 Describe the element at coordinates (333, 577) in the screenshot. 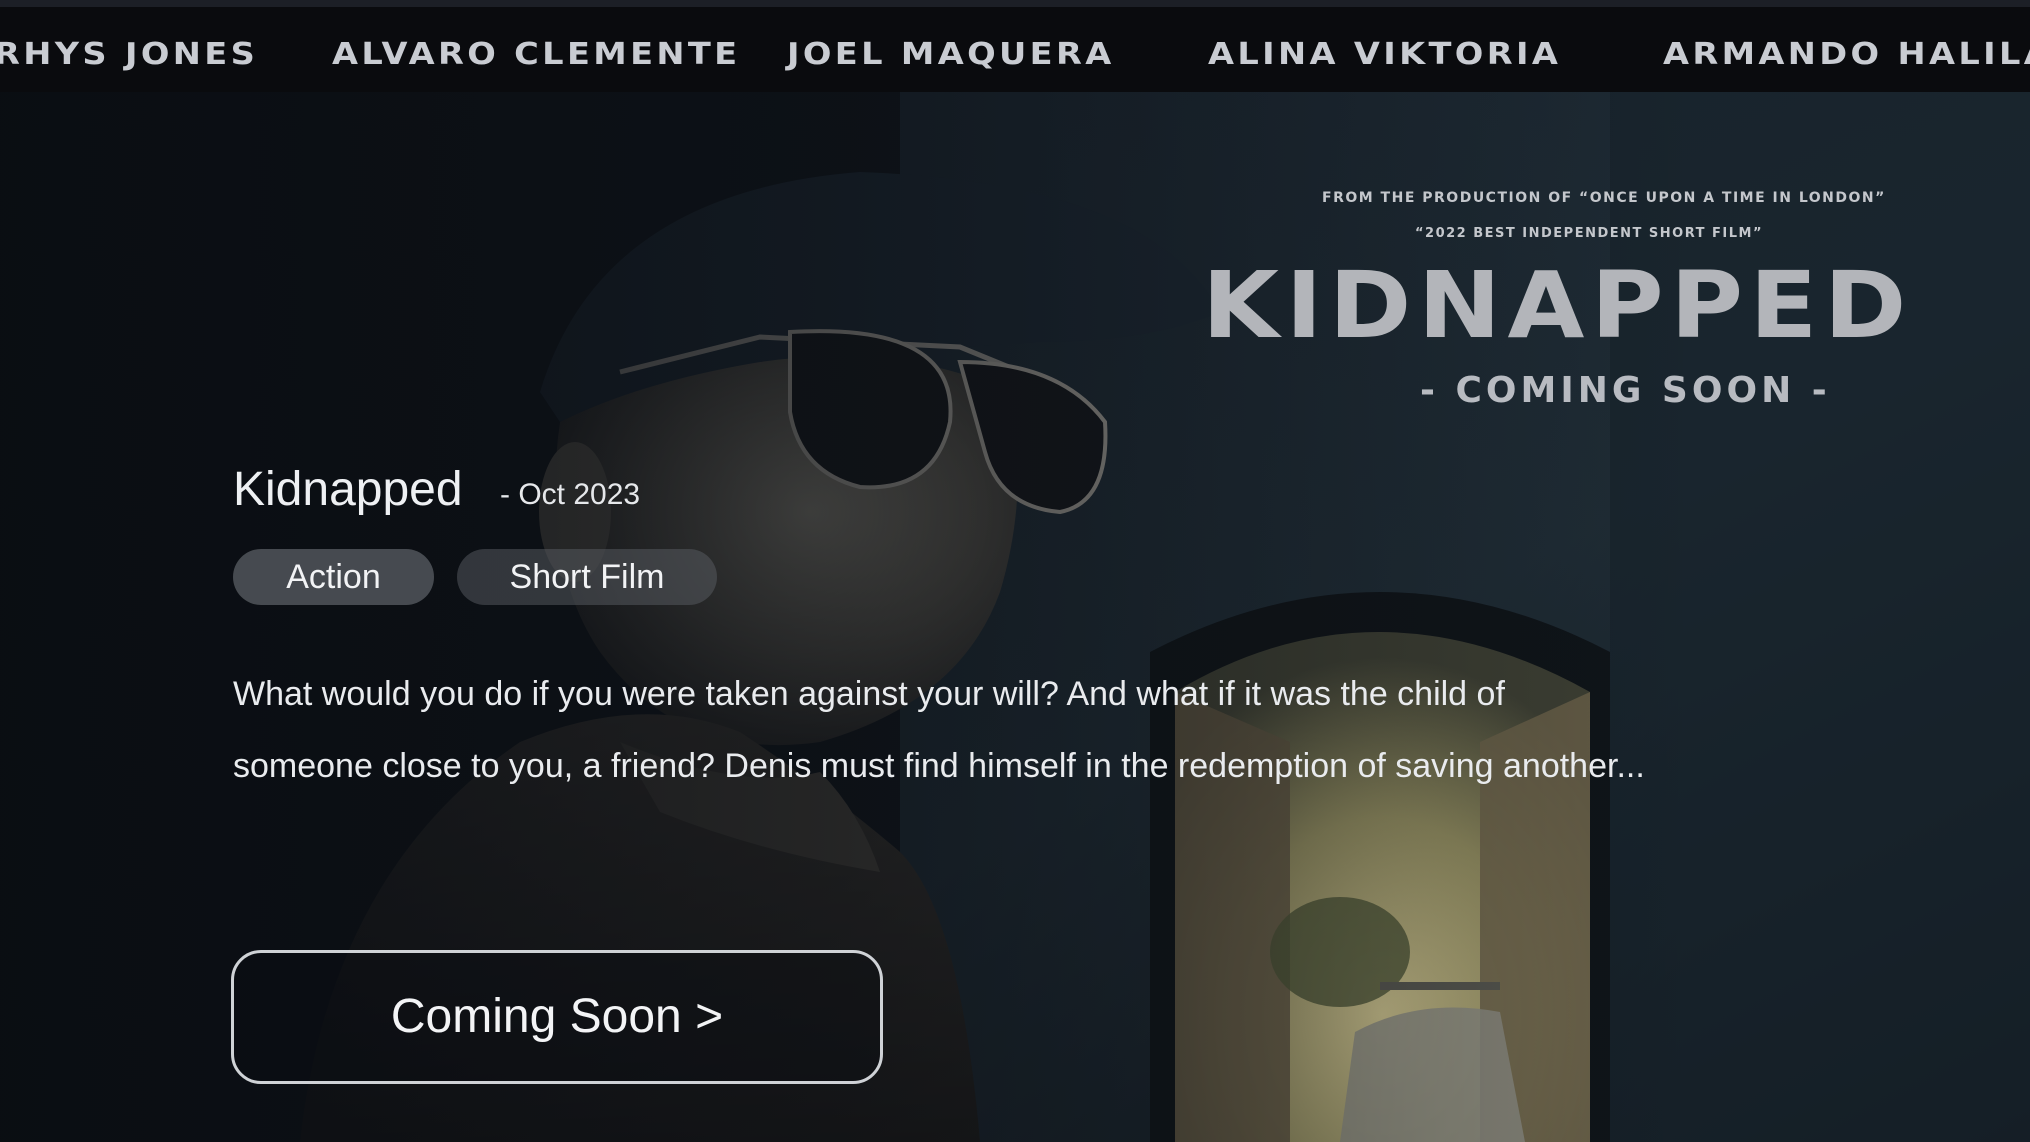

I see `genre-tag-action: Action` at that location.